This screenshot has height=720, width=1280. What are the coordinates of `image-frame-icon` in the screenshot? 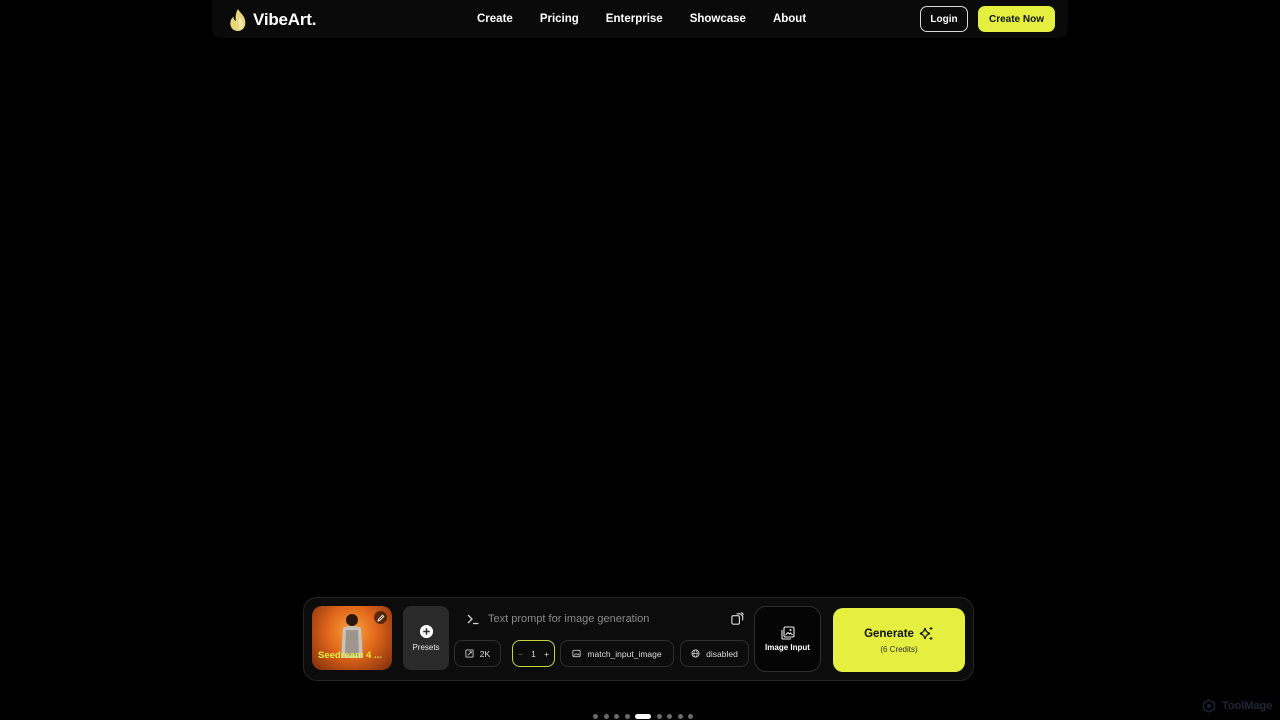 It's located at (576, 653).